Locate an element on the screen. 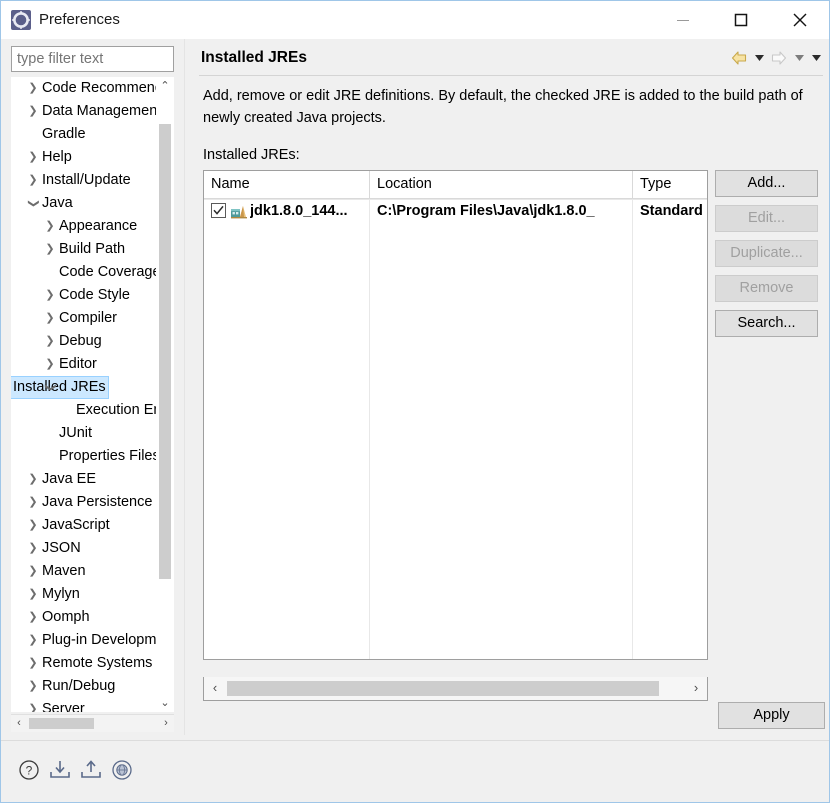  scroll-up-icon: ⌃ is located at coordinates (165, 86).